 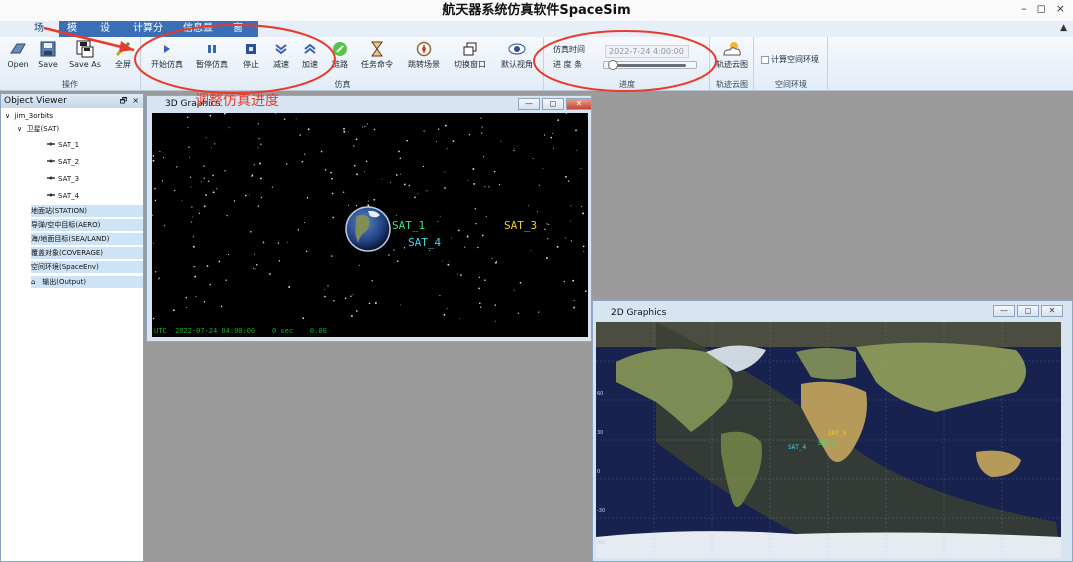 I want to click on tree-item-sat-4: SAT_4, so click(x=63, y=196).